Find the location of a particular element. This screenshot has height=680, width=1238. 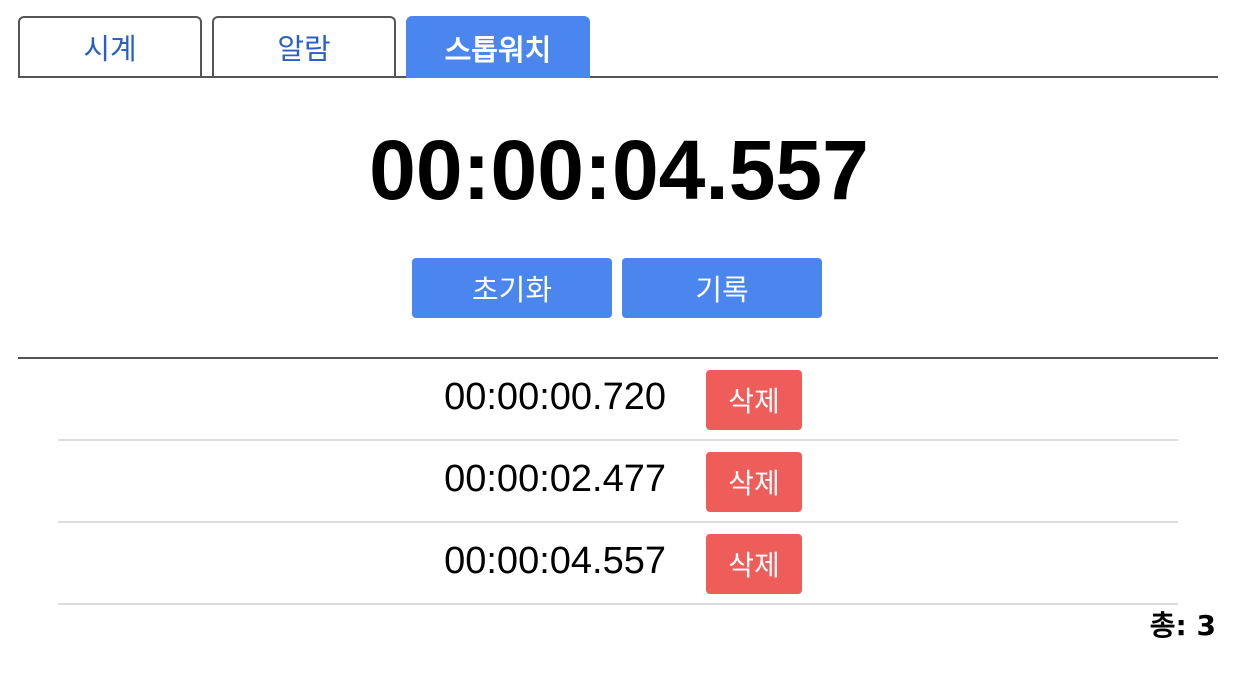

lap-time: 00:00:00.720 is located at coordinates (555, 397).